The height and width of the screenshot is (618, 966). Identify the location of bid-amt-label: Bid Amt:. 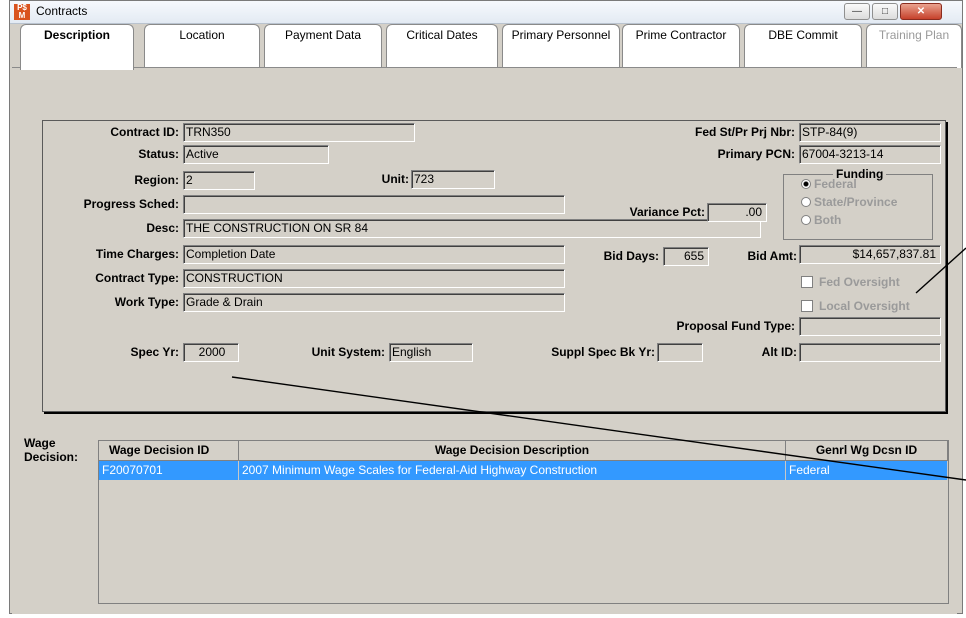
(772, 256).